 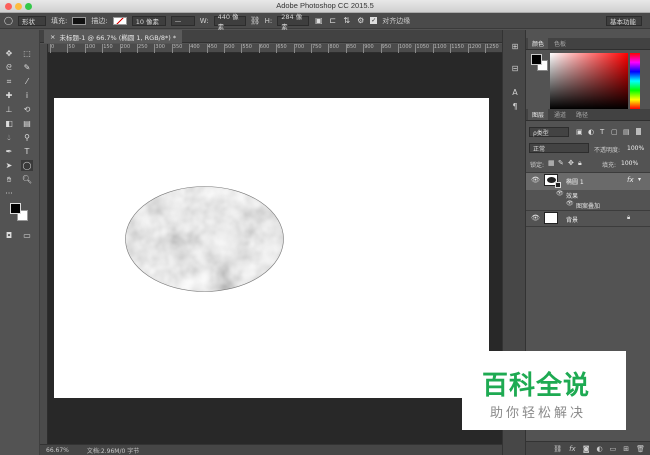 What do you see at coordinates (8, 20) in the screenshot?
I see `ellipse-tool-preset-icon: ◯` at bounding box center [8, 20].